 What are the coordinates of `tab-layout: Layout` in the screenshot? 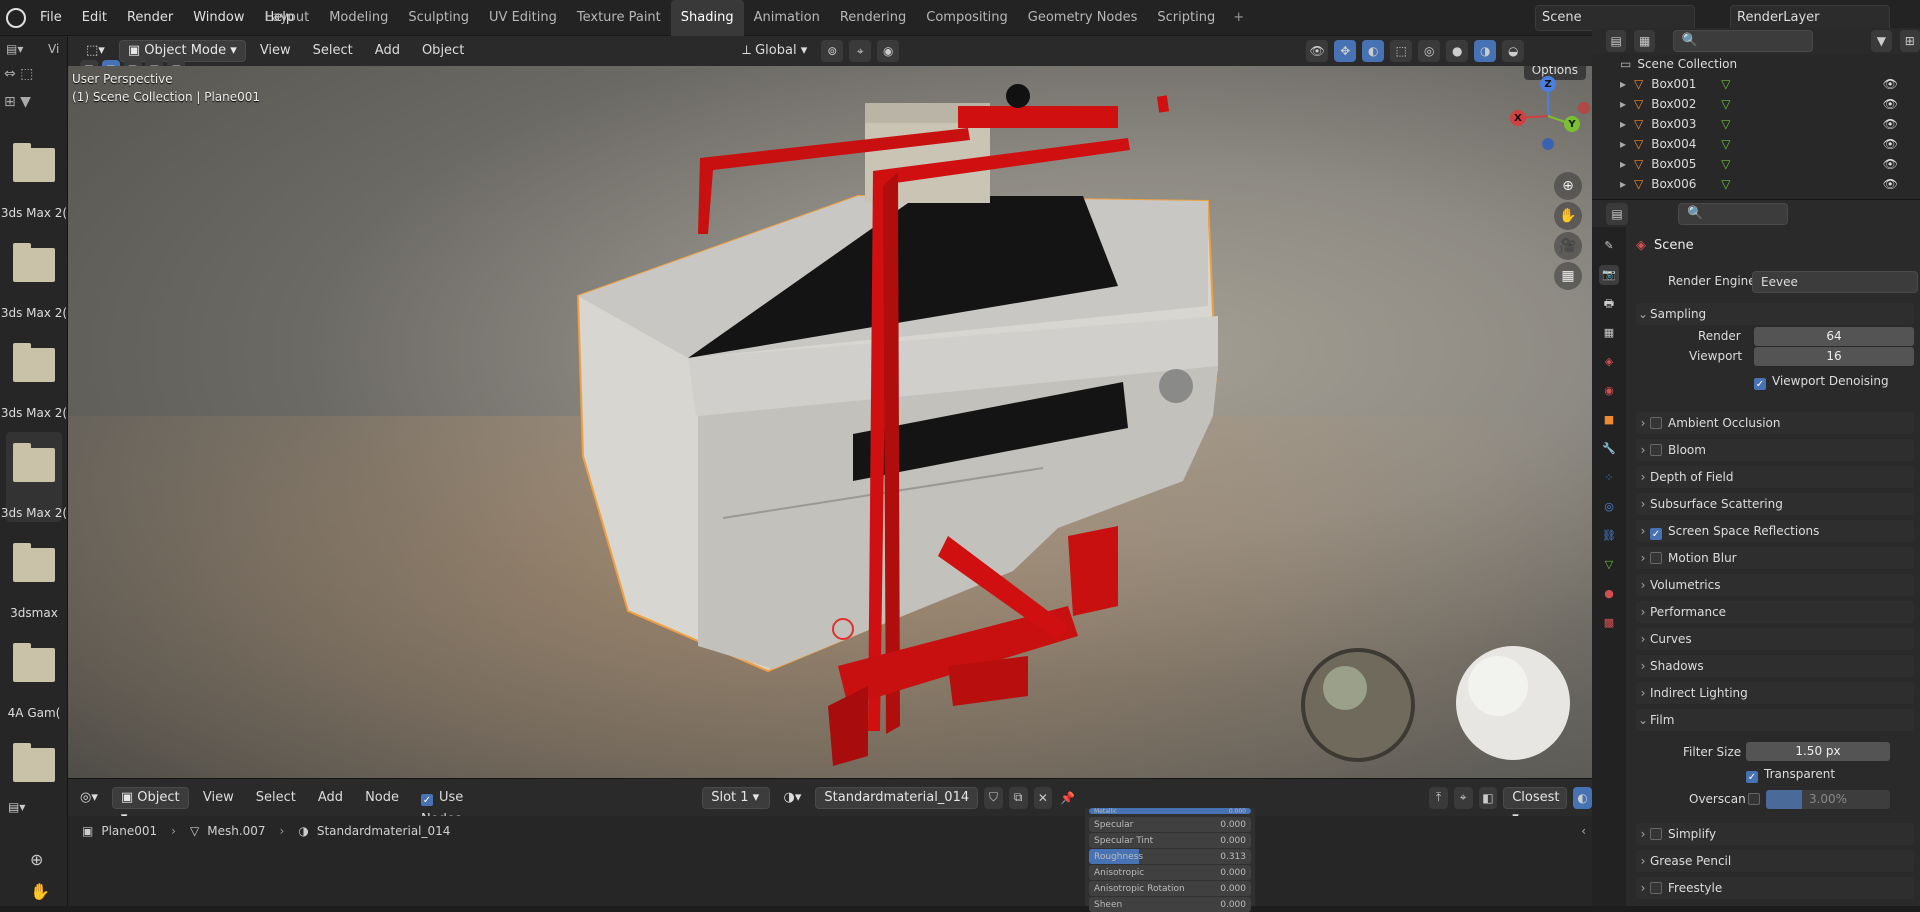 It's located at (287, 18).